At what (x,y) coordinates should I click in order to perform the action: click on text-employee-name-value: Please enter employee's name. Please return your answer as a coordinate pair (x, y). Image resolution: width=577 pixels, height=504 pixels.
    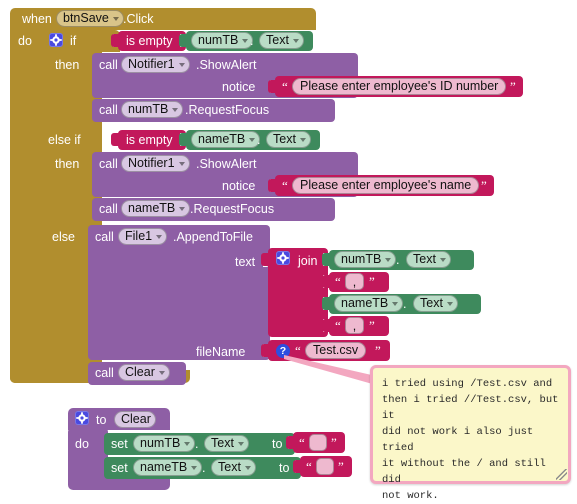
    Looking at the image, I should click on (386, 185).